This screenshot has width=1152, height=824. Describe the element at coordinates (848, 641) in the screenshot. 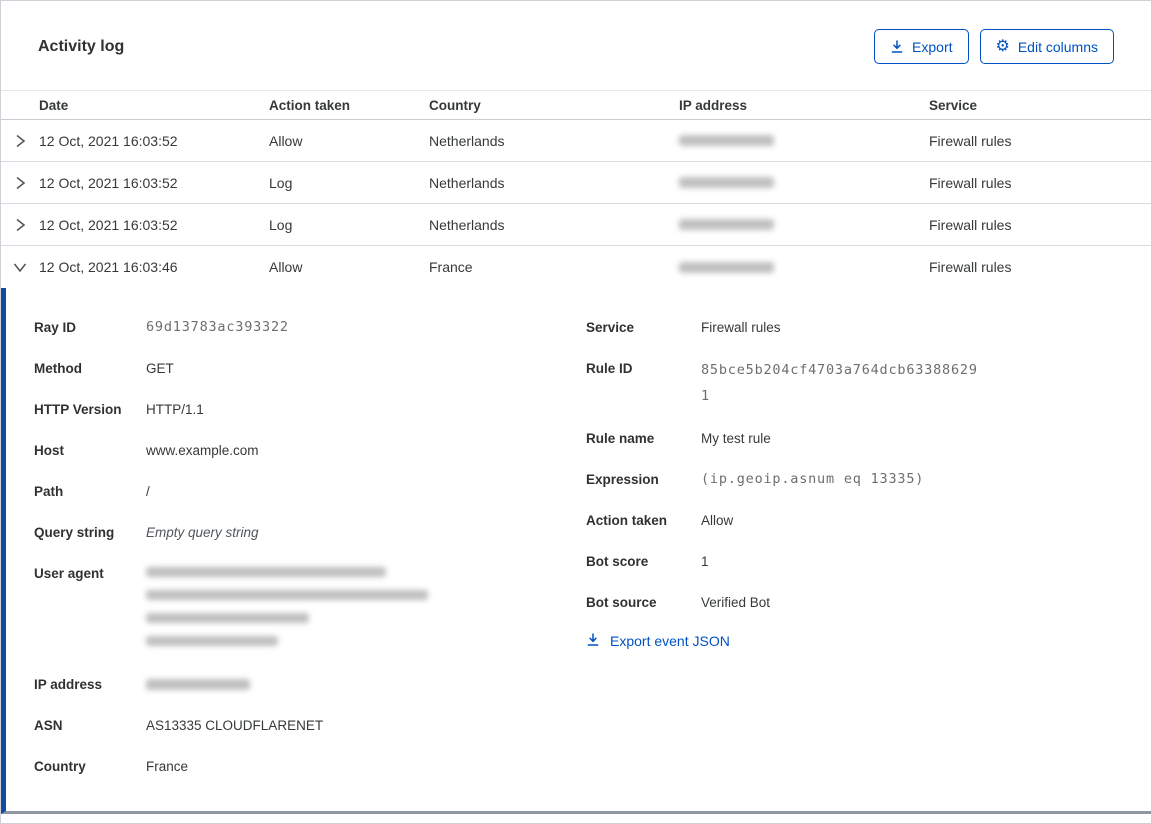

I see `export-event-json-link: Export event JSON` at that location.